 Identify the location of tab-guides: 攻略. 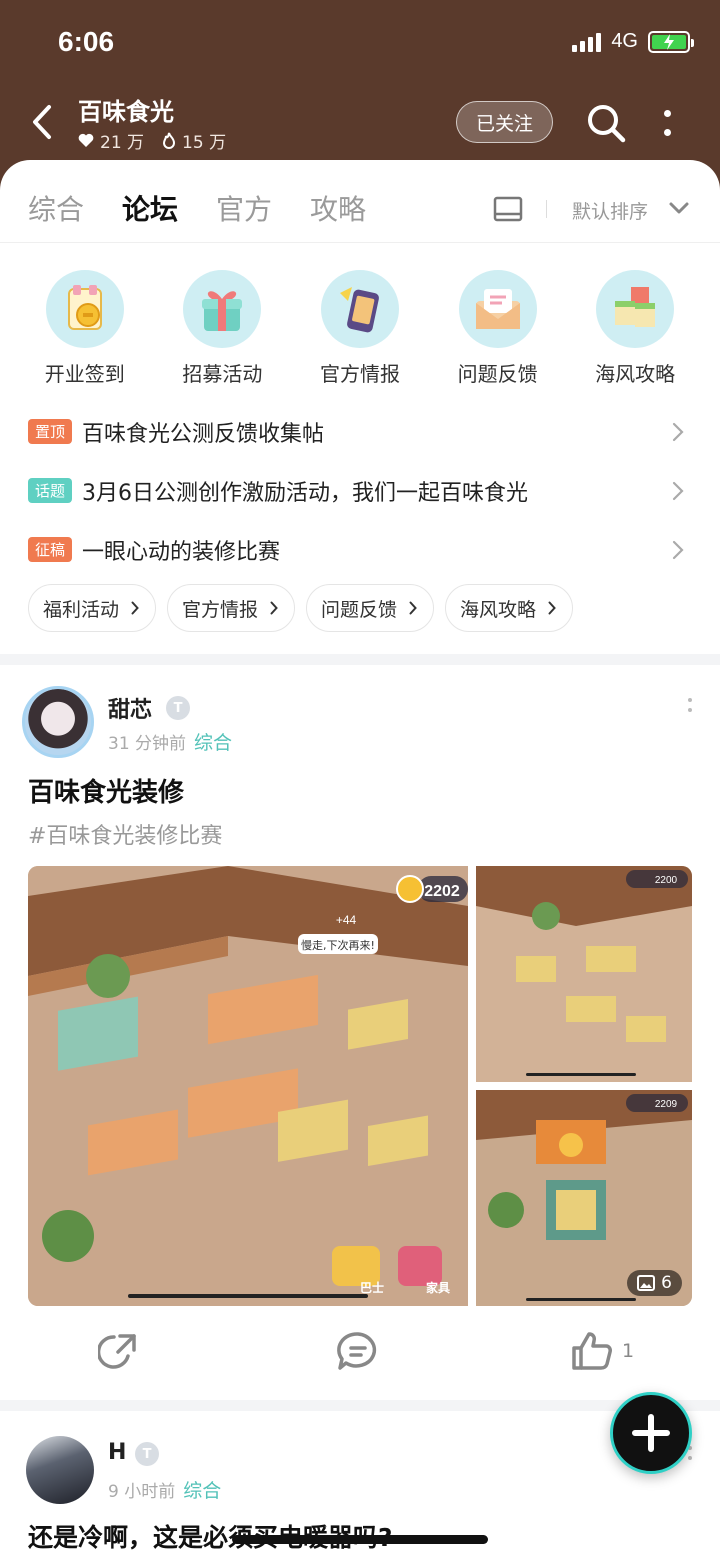
(338, 208).